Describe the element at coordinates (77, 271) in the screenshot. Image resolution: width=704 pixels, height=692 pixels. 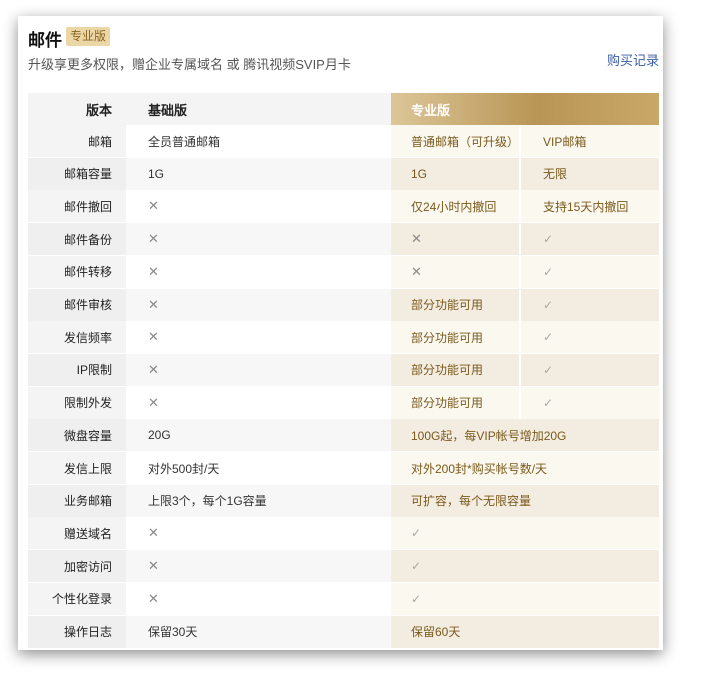
I see `row-label: 邮件转移` at that location.